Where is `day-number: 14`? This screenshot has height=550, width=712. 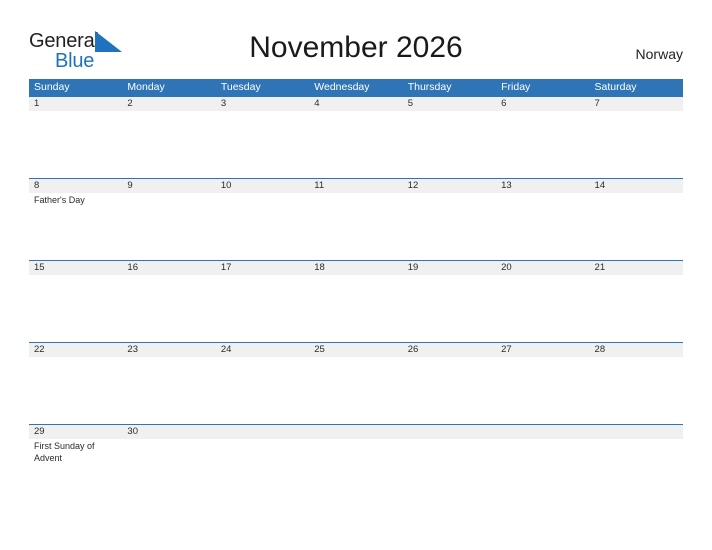 day-number: 14 is located at coordinates (636, 186).